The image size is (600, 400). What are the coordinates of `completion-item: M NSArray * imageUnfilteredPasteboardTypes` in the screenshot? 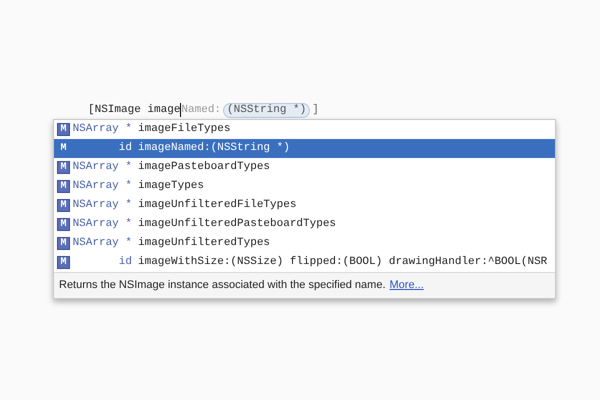 It's located at (304, 224).